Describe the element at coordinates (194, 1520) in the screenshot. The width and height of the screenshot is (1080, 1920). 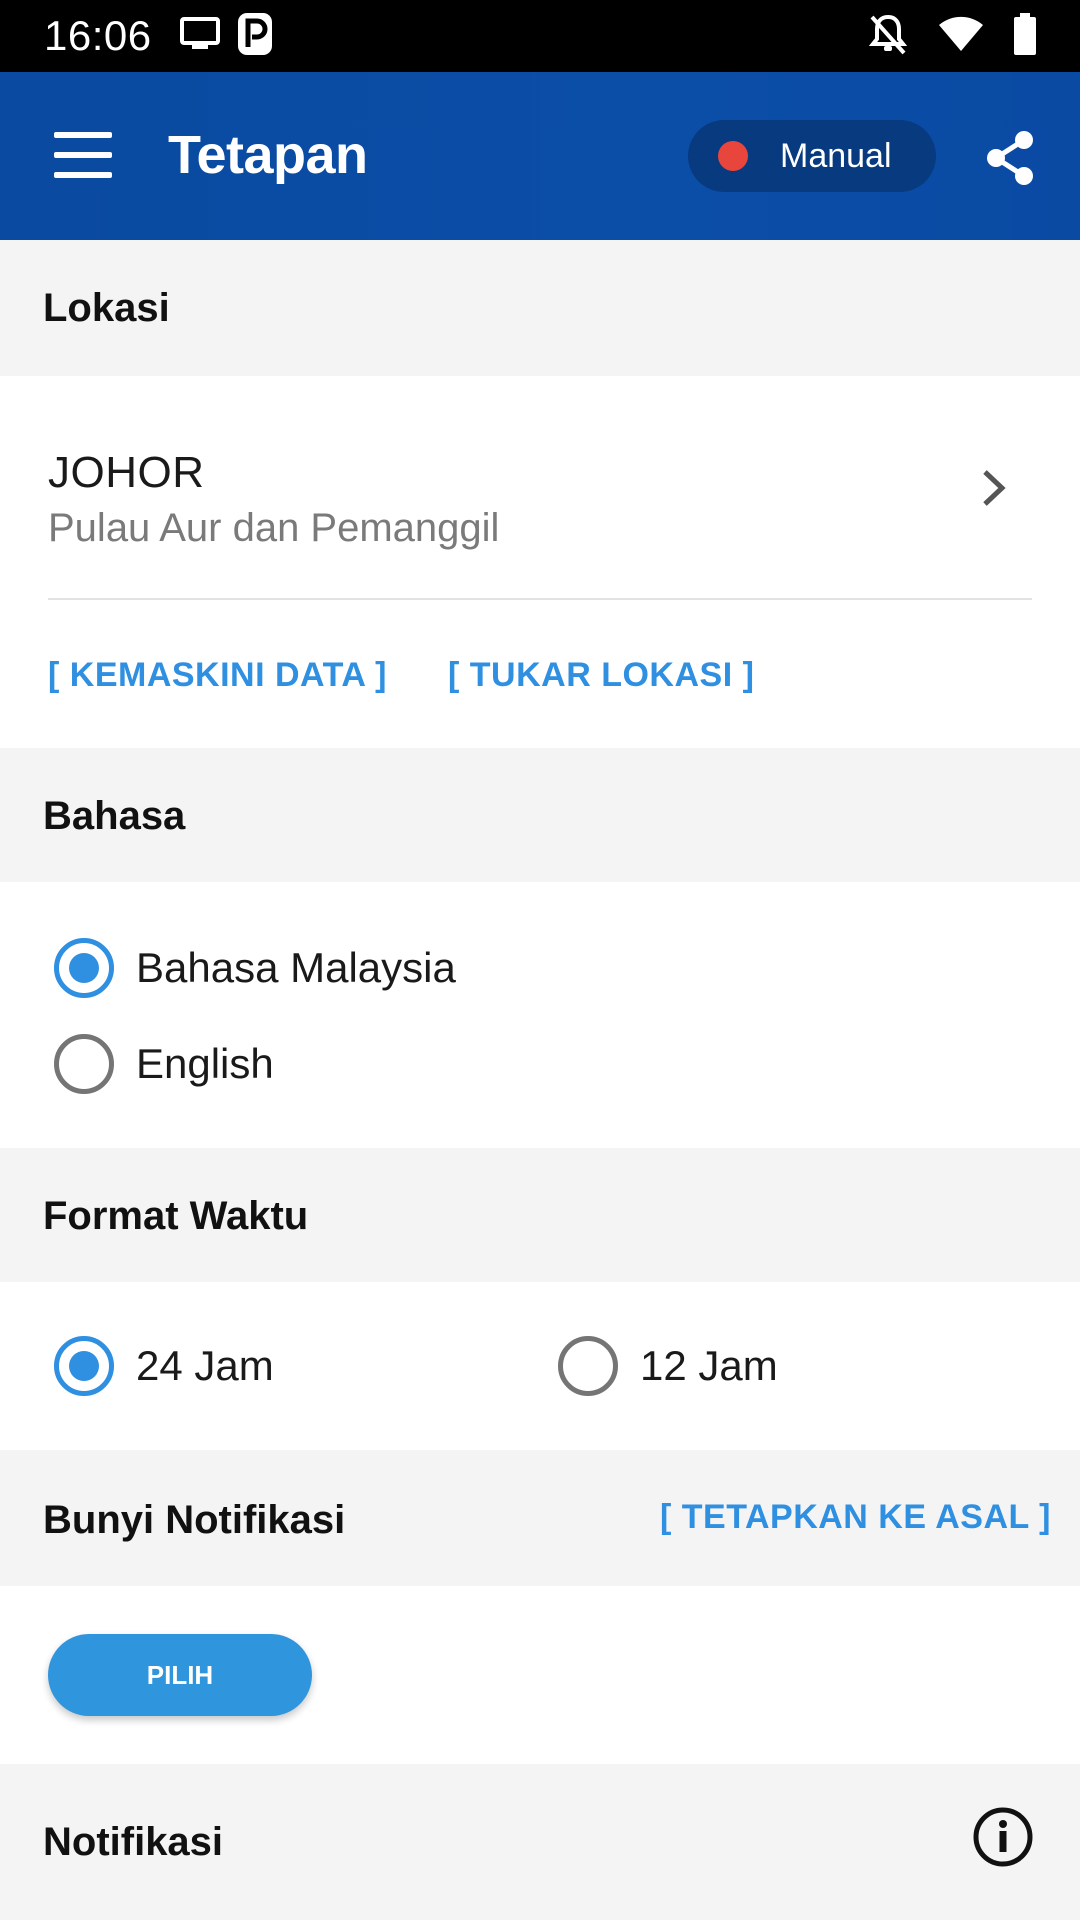
I see `notification-sound-header: Bunyi Notifikasi` at that location.